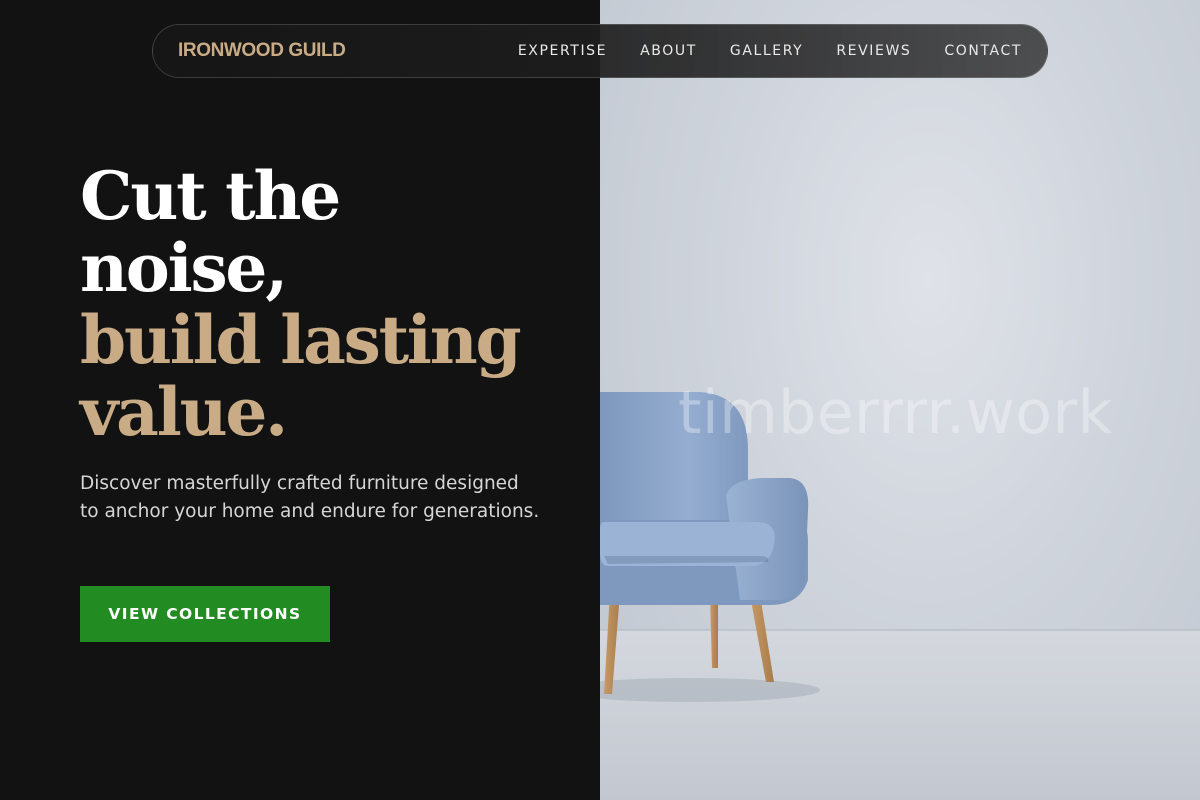 The image size is (1200, 800). Describe the element at coordinates (895, 413) in the screenshot. I see `watermark-text: timberrrr.work` at that location.